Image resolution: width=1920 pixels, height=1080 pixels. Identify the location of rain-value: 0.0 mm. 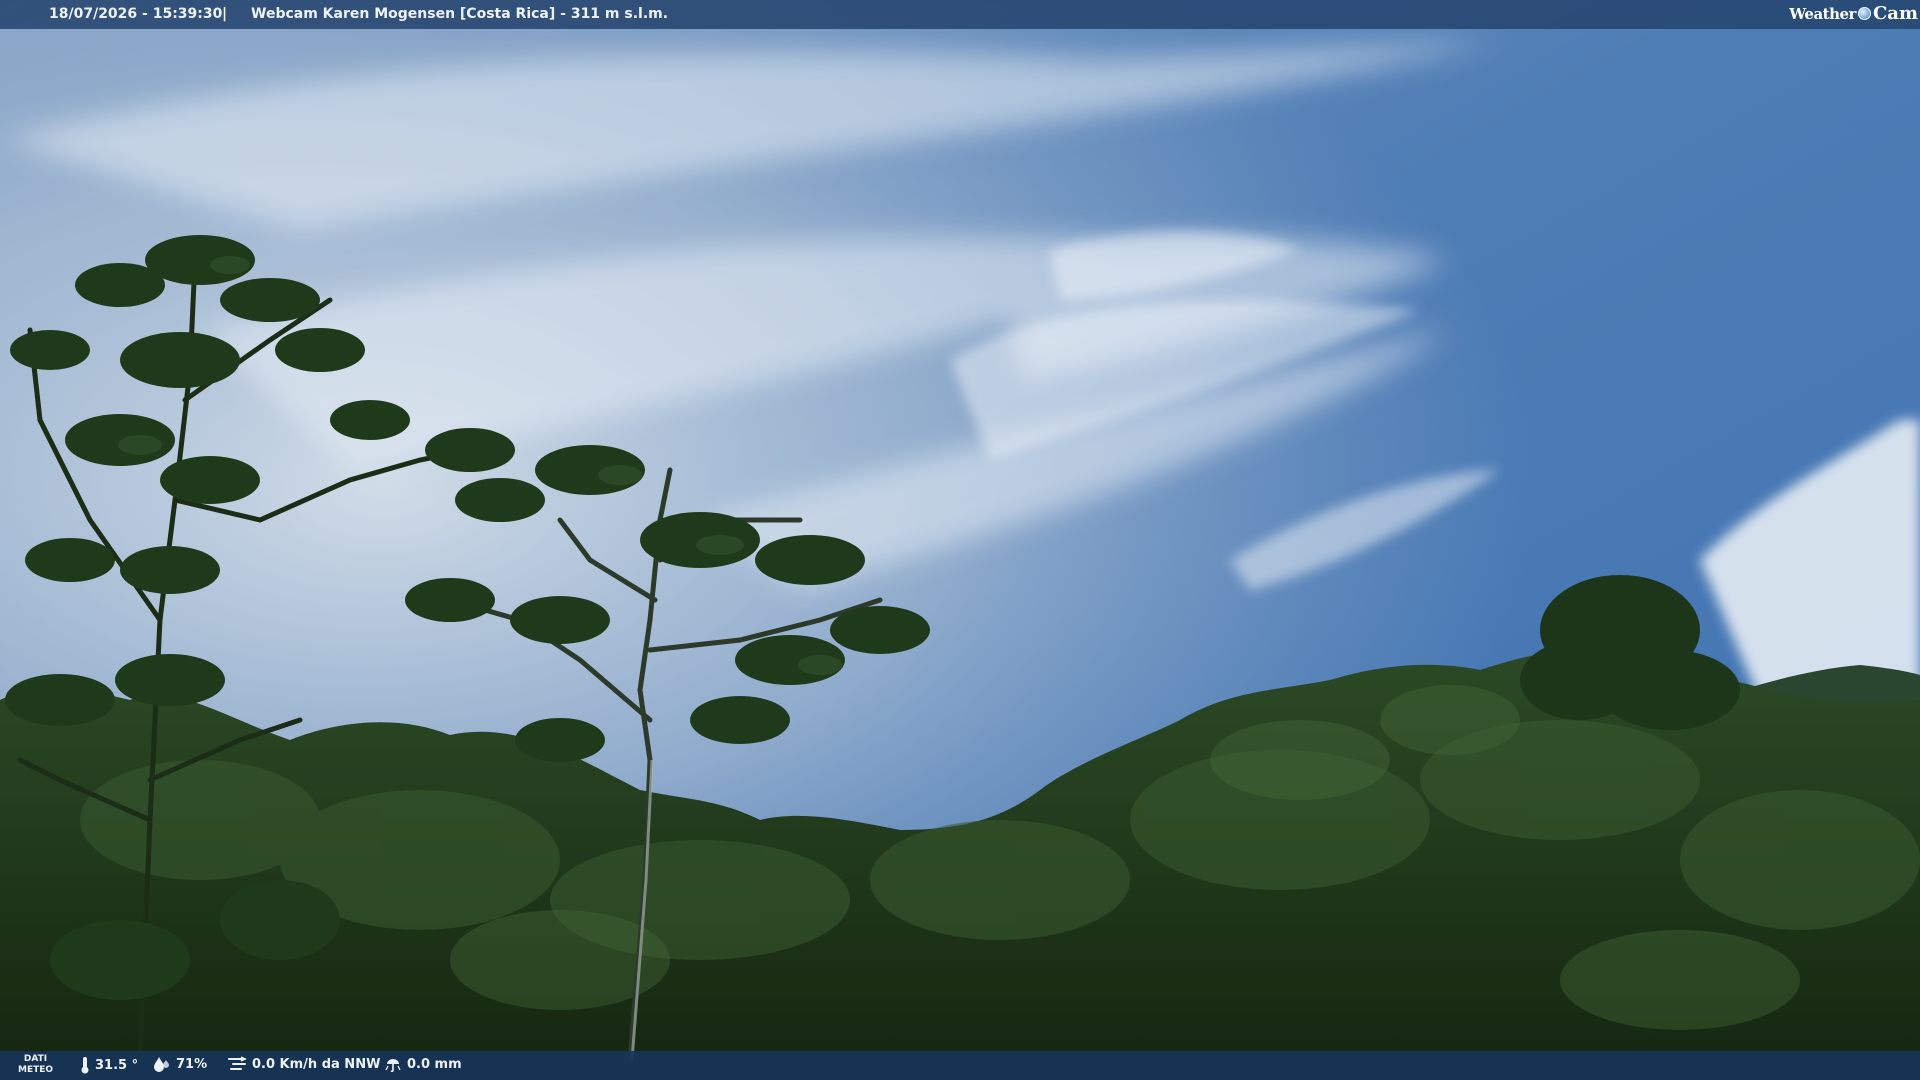
(434, 1064).